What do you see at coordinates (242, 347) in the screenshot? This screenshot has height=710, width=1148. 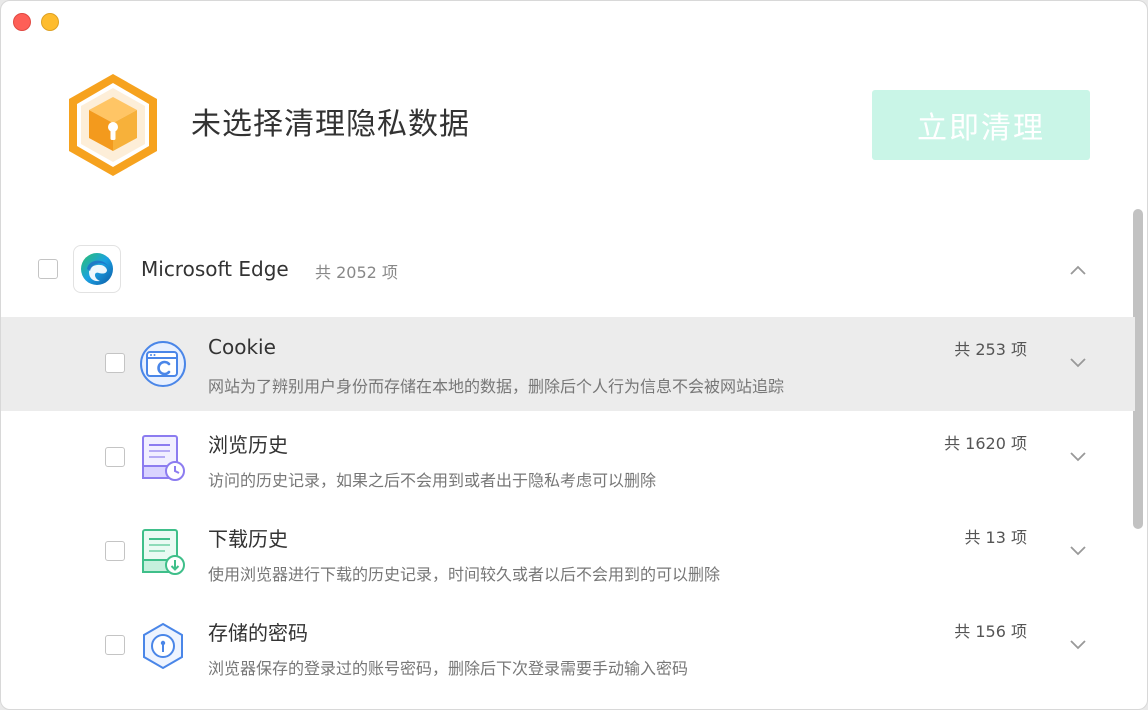 I see `item-title: Cookie` at bounding box center [242, 347].